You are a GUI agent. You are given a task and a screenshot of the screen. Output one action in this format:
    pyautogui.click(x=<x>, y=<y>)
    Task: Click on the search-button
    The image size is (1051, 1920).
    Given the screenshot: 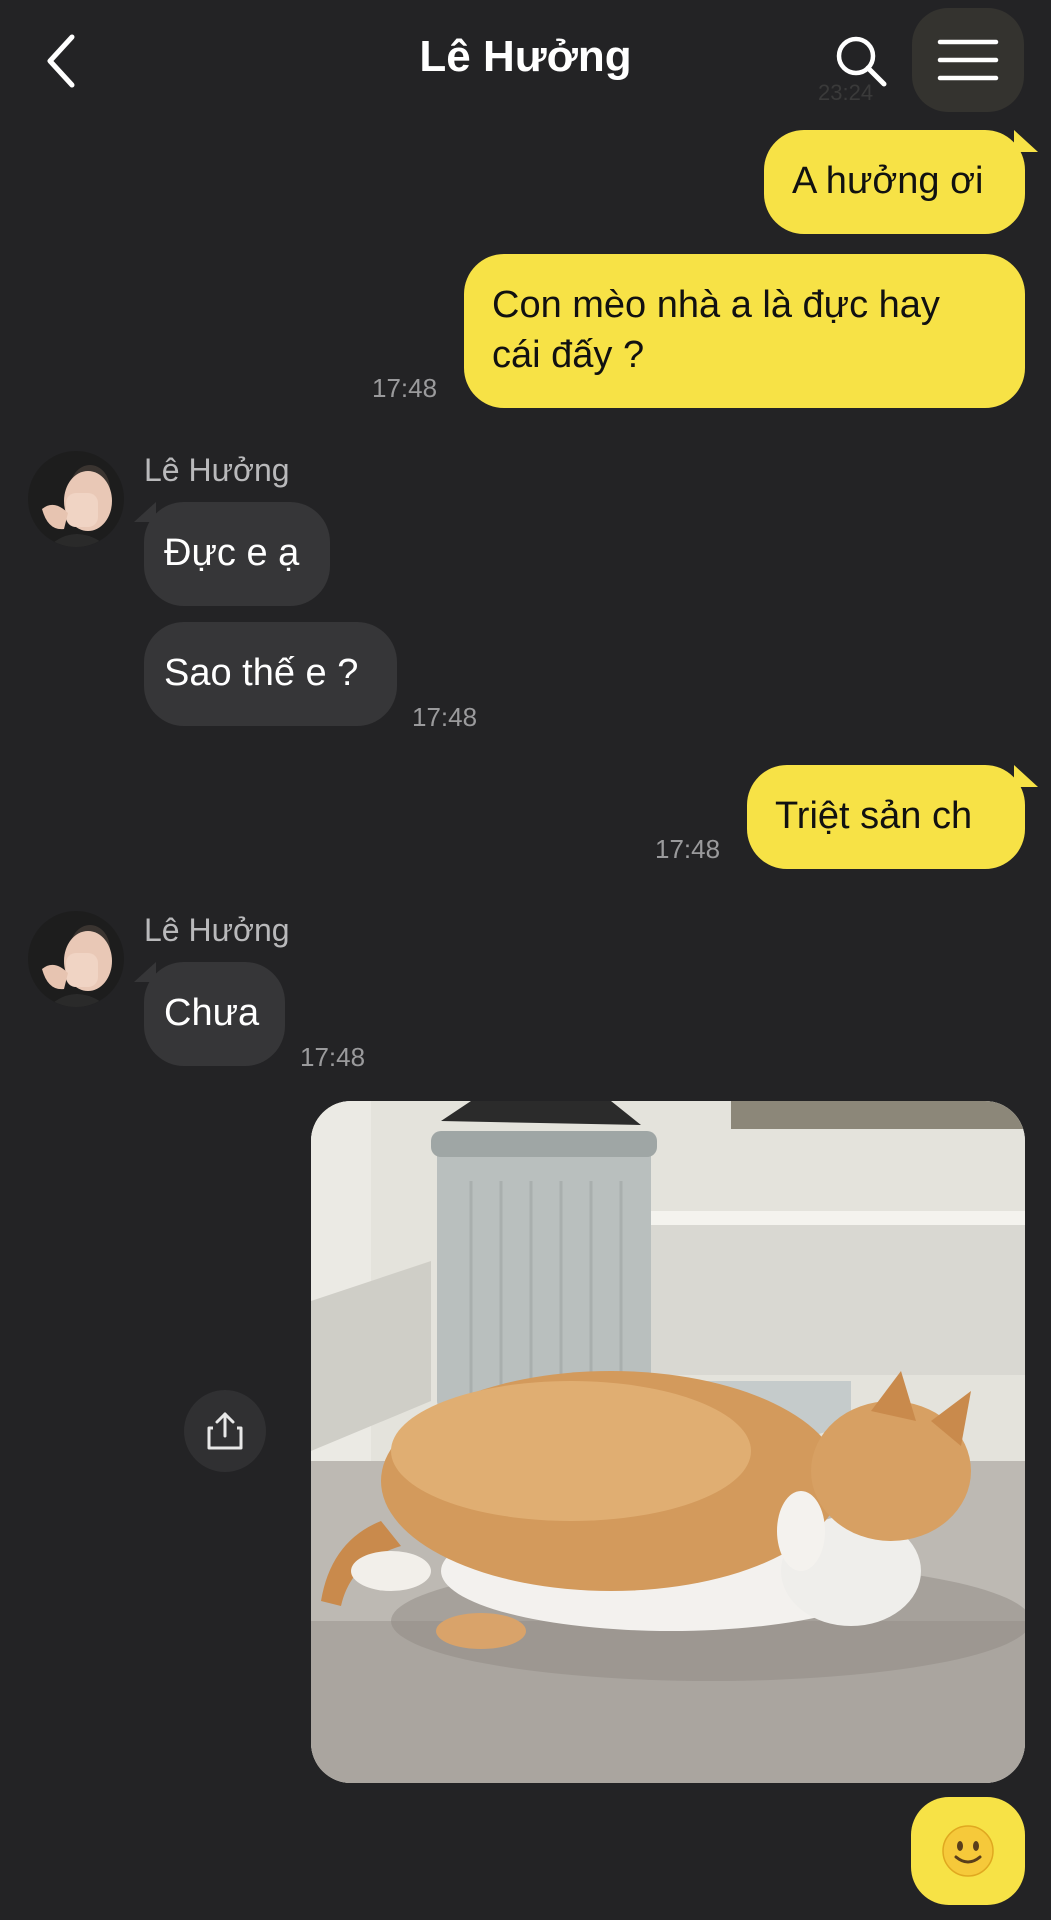 What is the action you would take?
    pyautogui.click(x=861, y=61)
    